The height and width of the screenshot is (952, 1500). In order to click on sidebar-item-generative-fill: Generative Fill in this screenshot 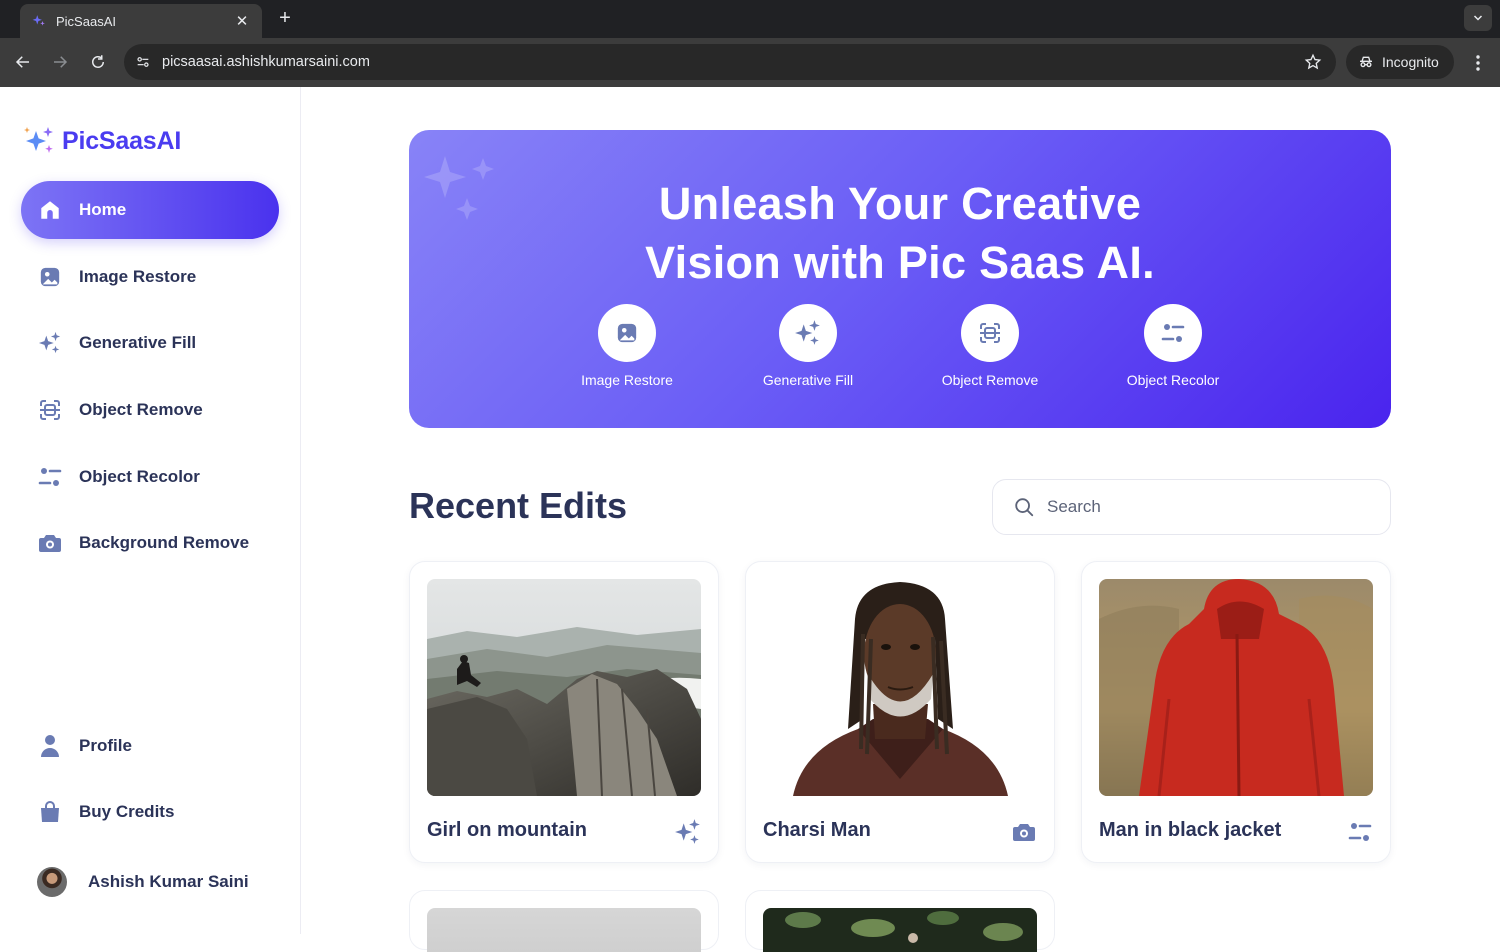, I will do `click(150, 343)`.